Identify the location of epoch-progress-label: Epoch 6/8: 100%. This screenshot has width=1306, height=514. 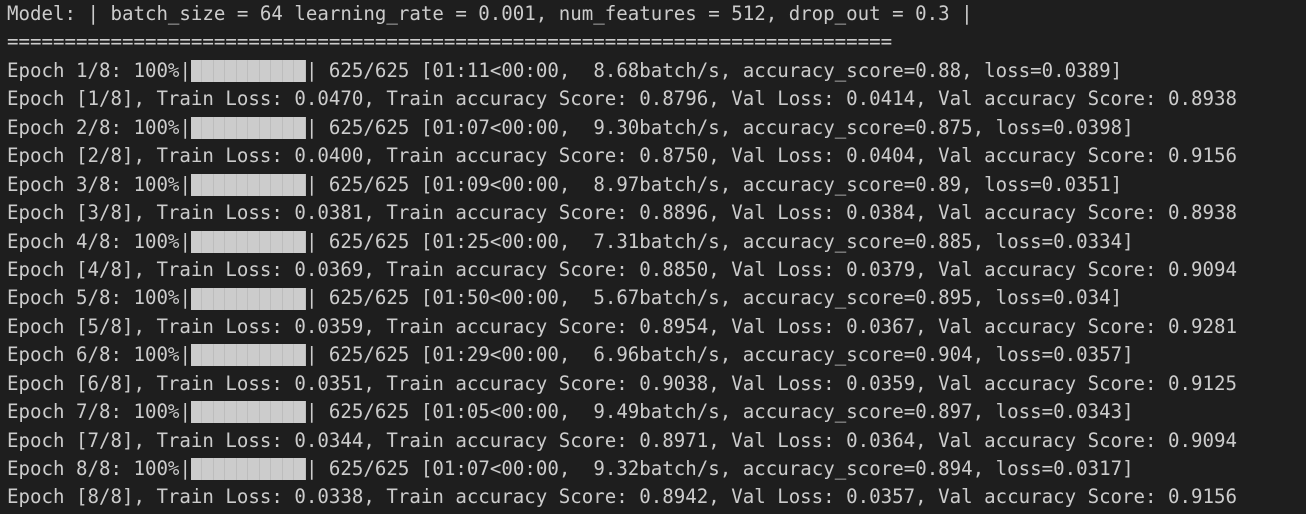
(93, 355).